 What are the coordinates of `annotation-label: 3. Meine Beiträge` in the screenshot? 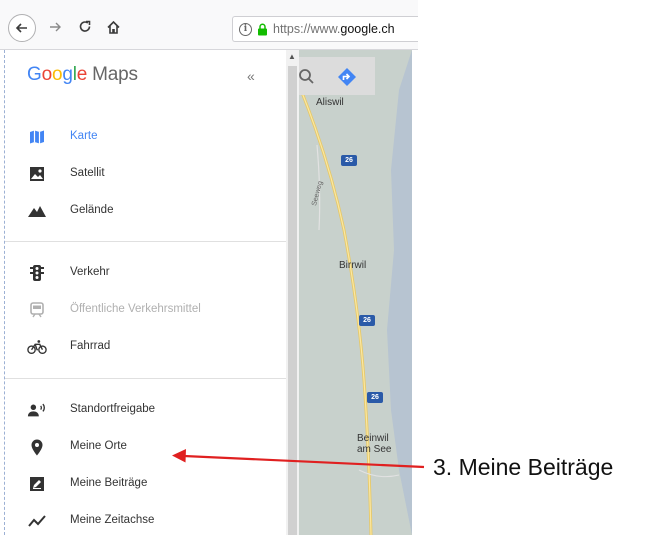 It's located at (523, 467).